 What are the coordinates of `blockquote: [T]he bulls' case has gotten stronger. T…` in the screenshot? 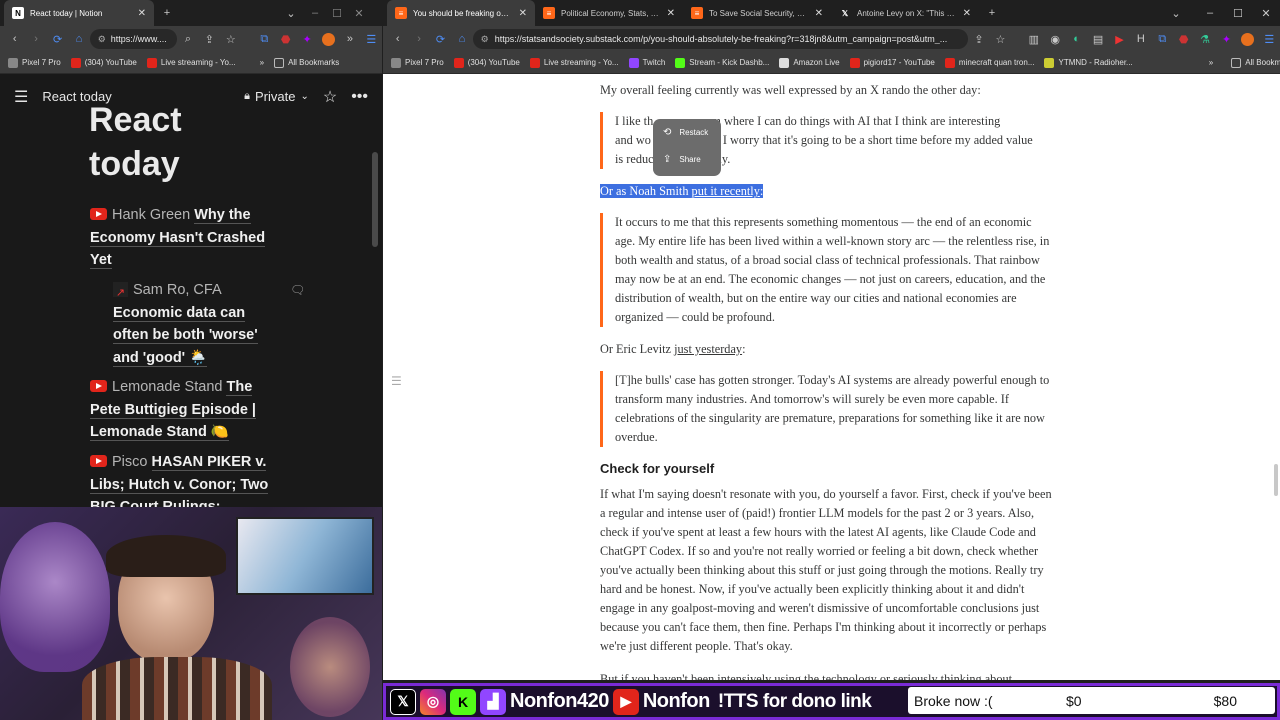 It's located at (825, 409).